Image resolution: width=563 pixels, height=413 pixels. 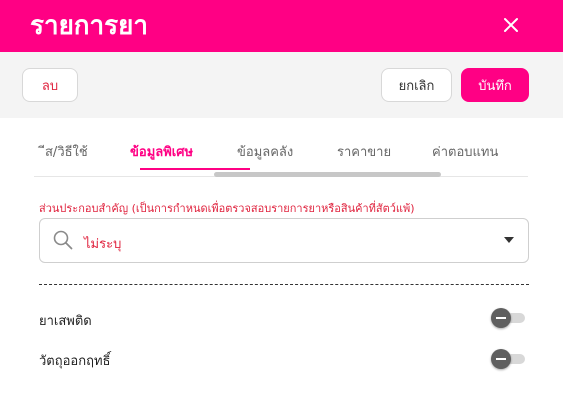 I want to click on ingredient-value: ไม่ระบุ, so click(x=103, y=244).